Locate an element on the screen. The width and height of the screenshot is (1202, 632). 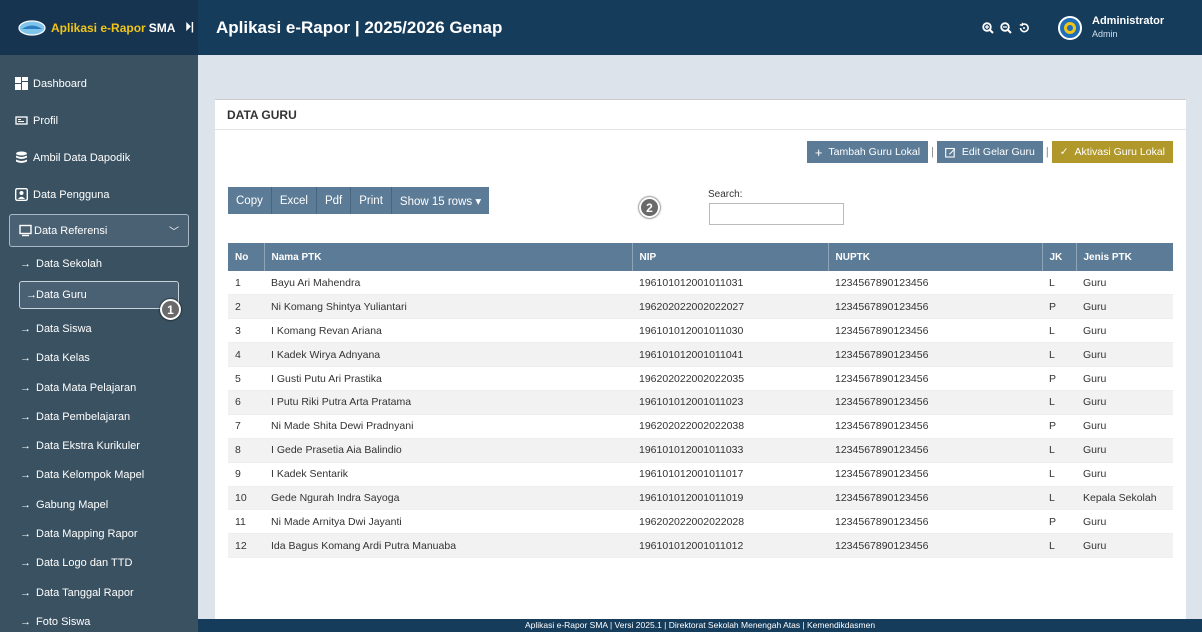
zoom-out-icon is located at coordinates (1006, 27).